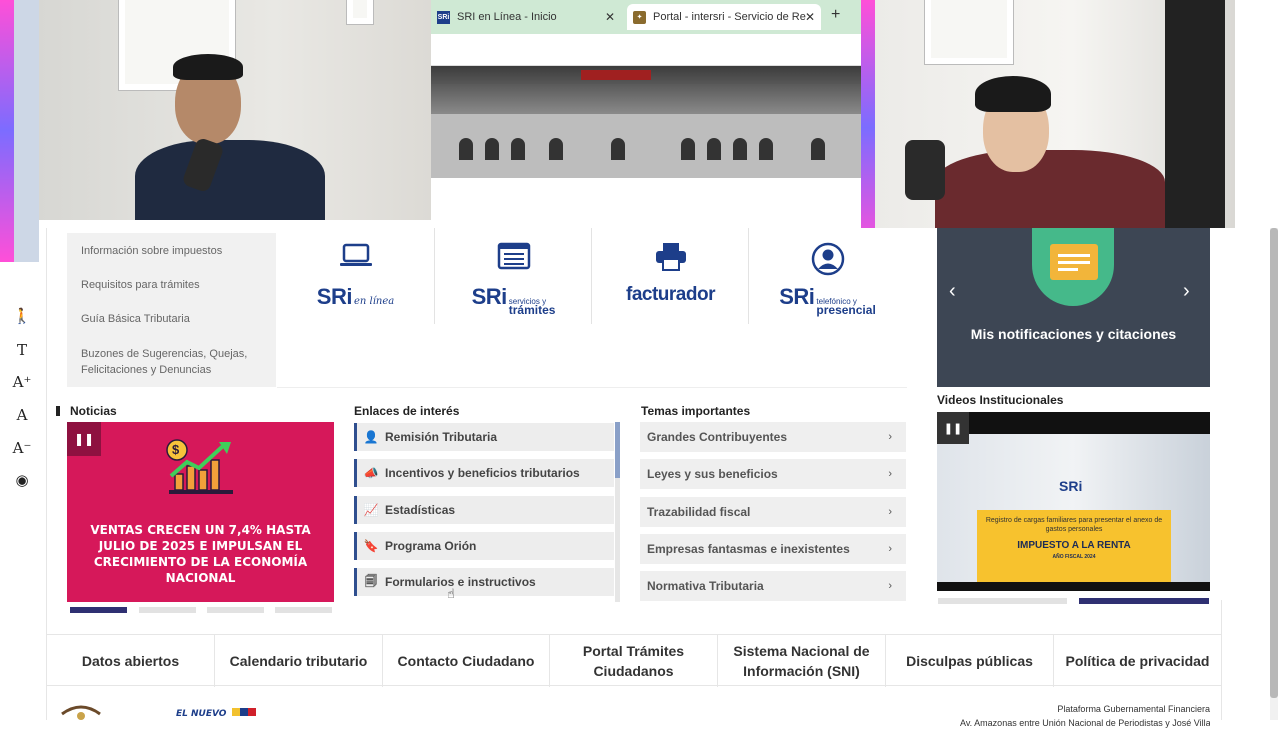  Describe the element at coordinates (1186, 291) in the screenshot. I see `carousel-next-icon: ›` at that location.